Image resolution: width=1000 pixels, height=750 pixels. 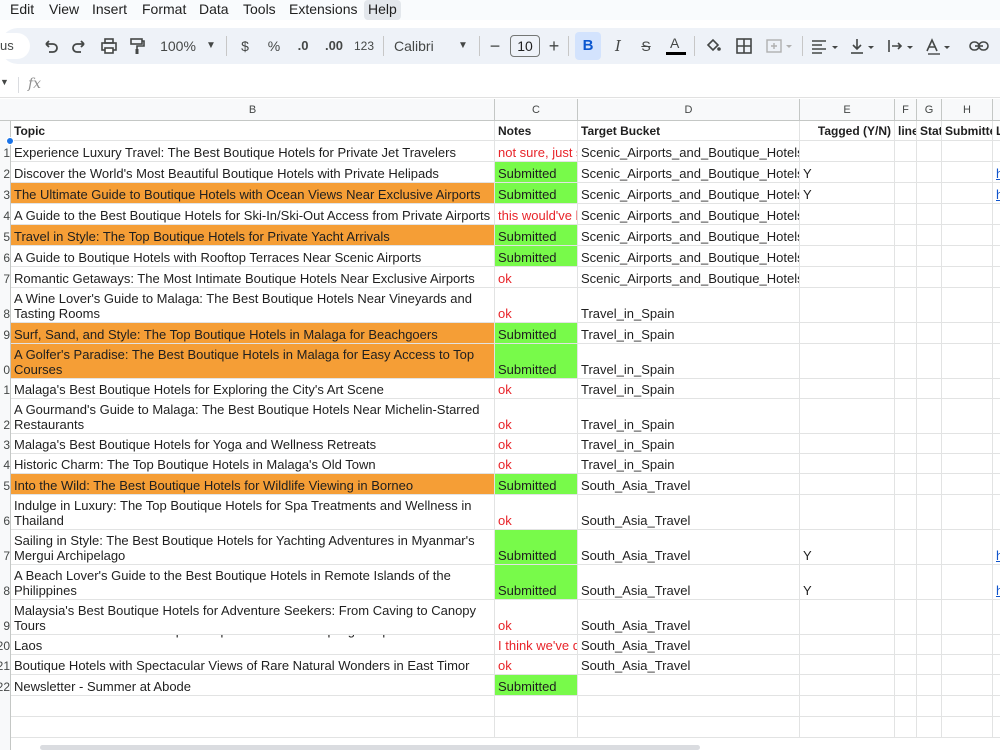 What do you see at coordinates (847, 110) in the screenshot?
I see `column-header-e: E` at bounding box center [847, 110].